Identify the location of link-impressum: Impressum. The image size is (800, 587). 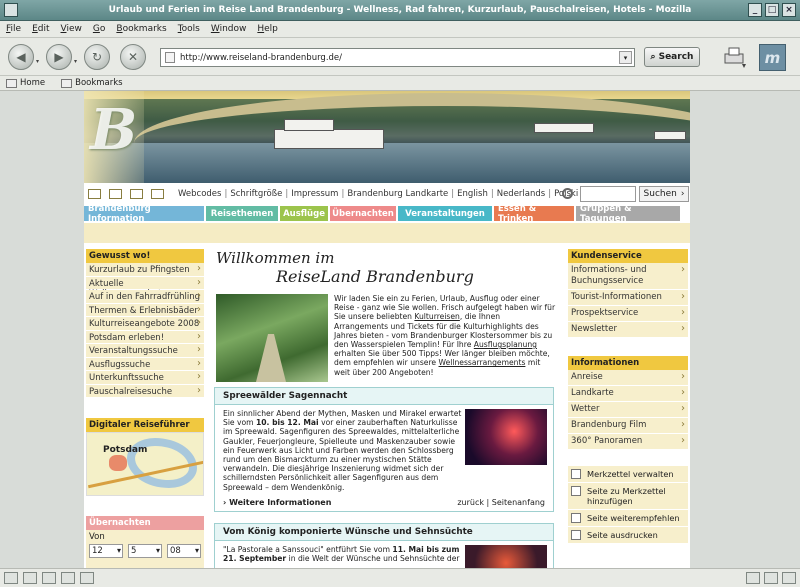
(314, 194).